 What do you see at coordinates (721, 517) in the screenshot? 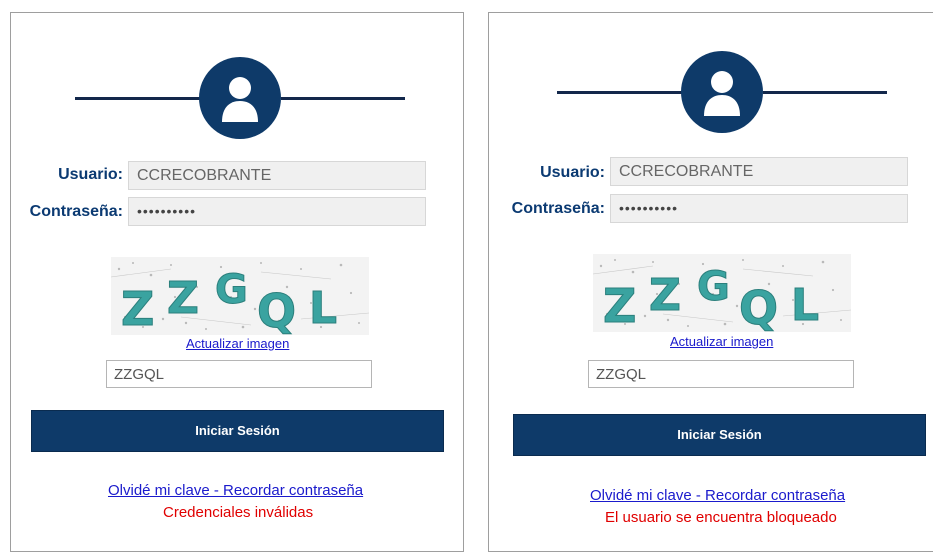
I see `error-message: El usuario se encuentra bloqueado` at bounding box center [721, 517].